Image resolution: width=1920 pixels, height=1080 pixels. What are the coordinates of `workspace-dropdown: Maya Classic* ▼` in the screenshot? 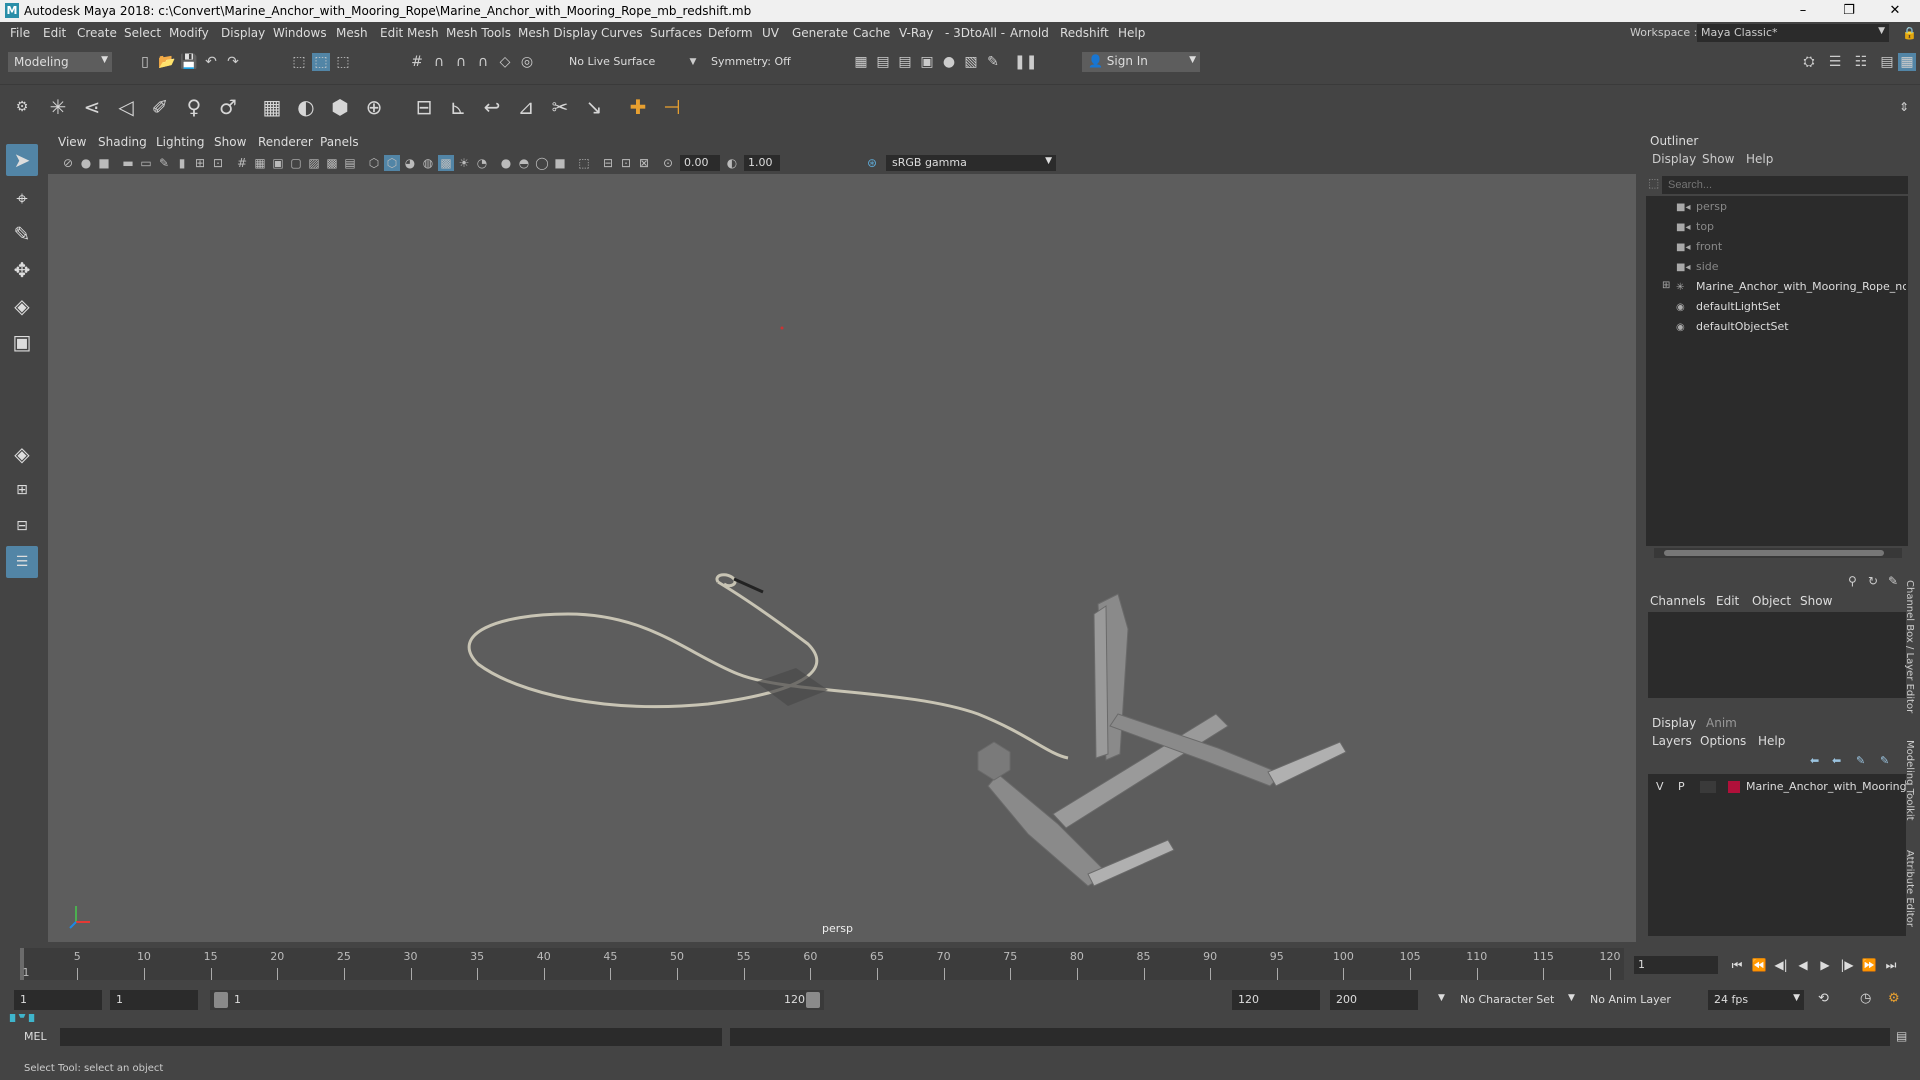 It's located at (1793, 33).